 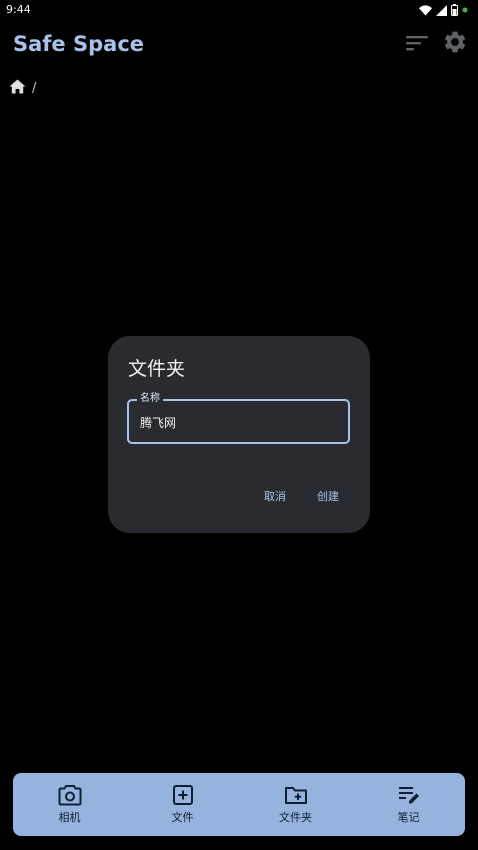 I want to click on field-label: 名称, so click(x=150, y=399).